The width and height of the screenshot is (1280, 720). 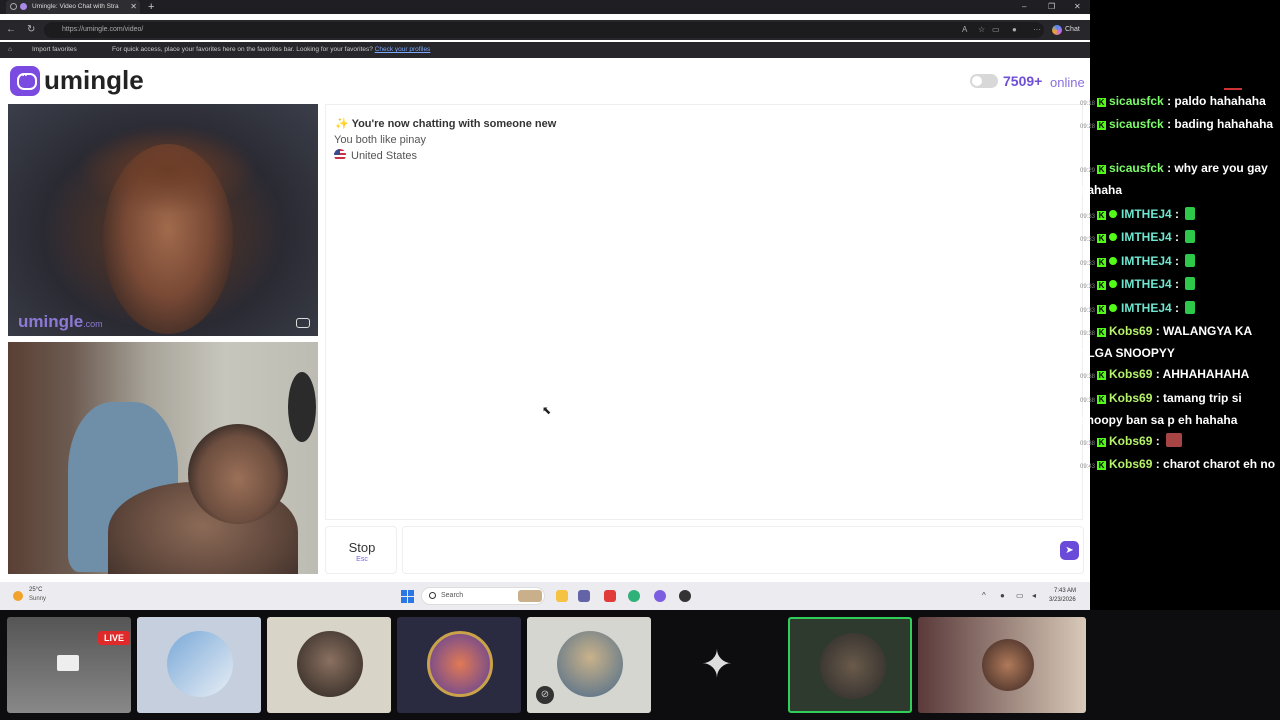 What do you see at coordinates (1069, 550) in the screenshot?
I see `send-icon: ➤` at bounding box center [1069, 550].